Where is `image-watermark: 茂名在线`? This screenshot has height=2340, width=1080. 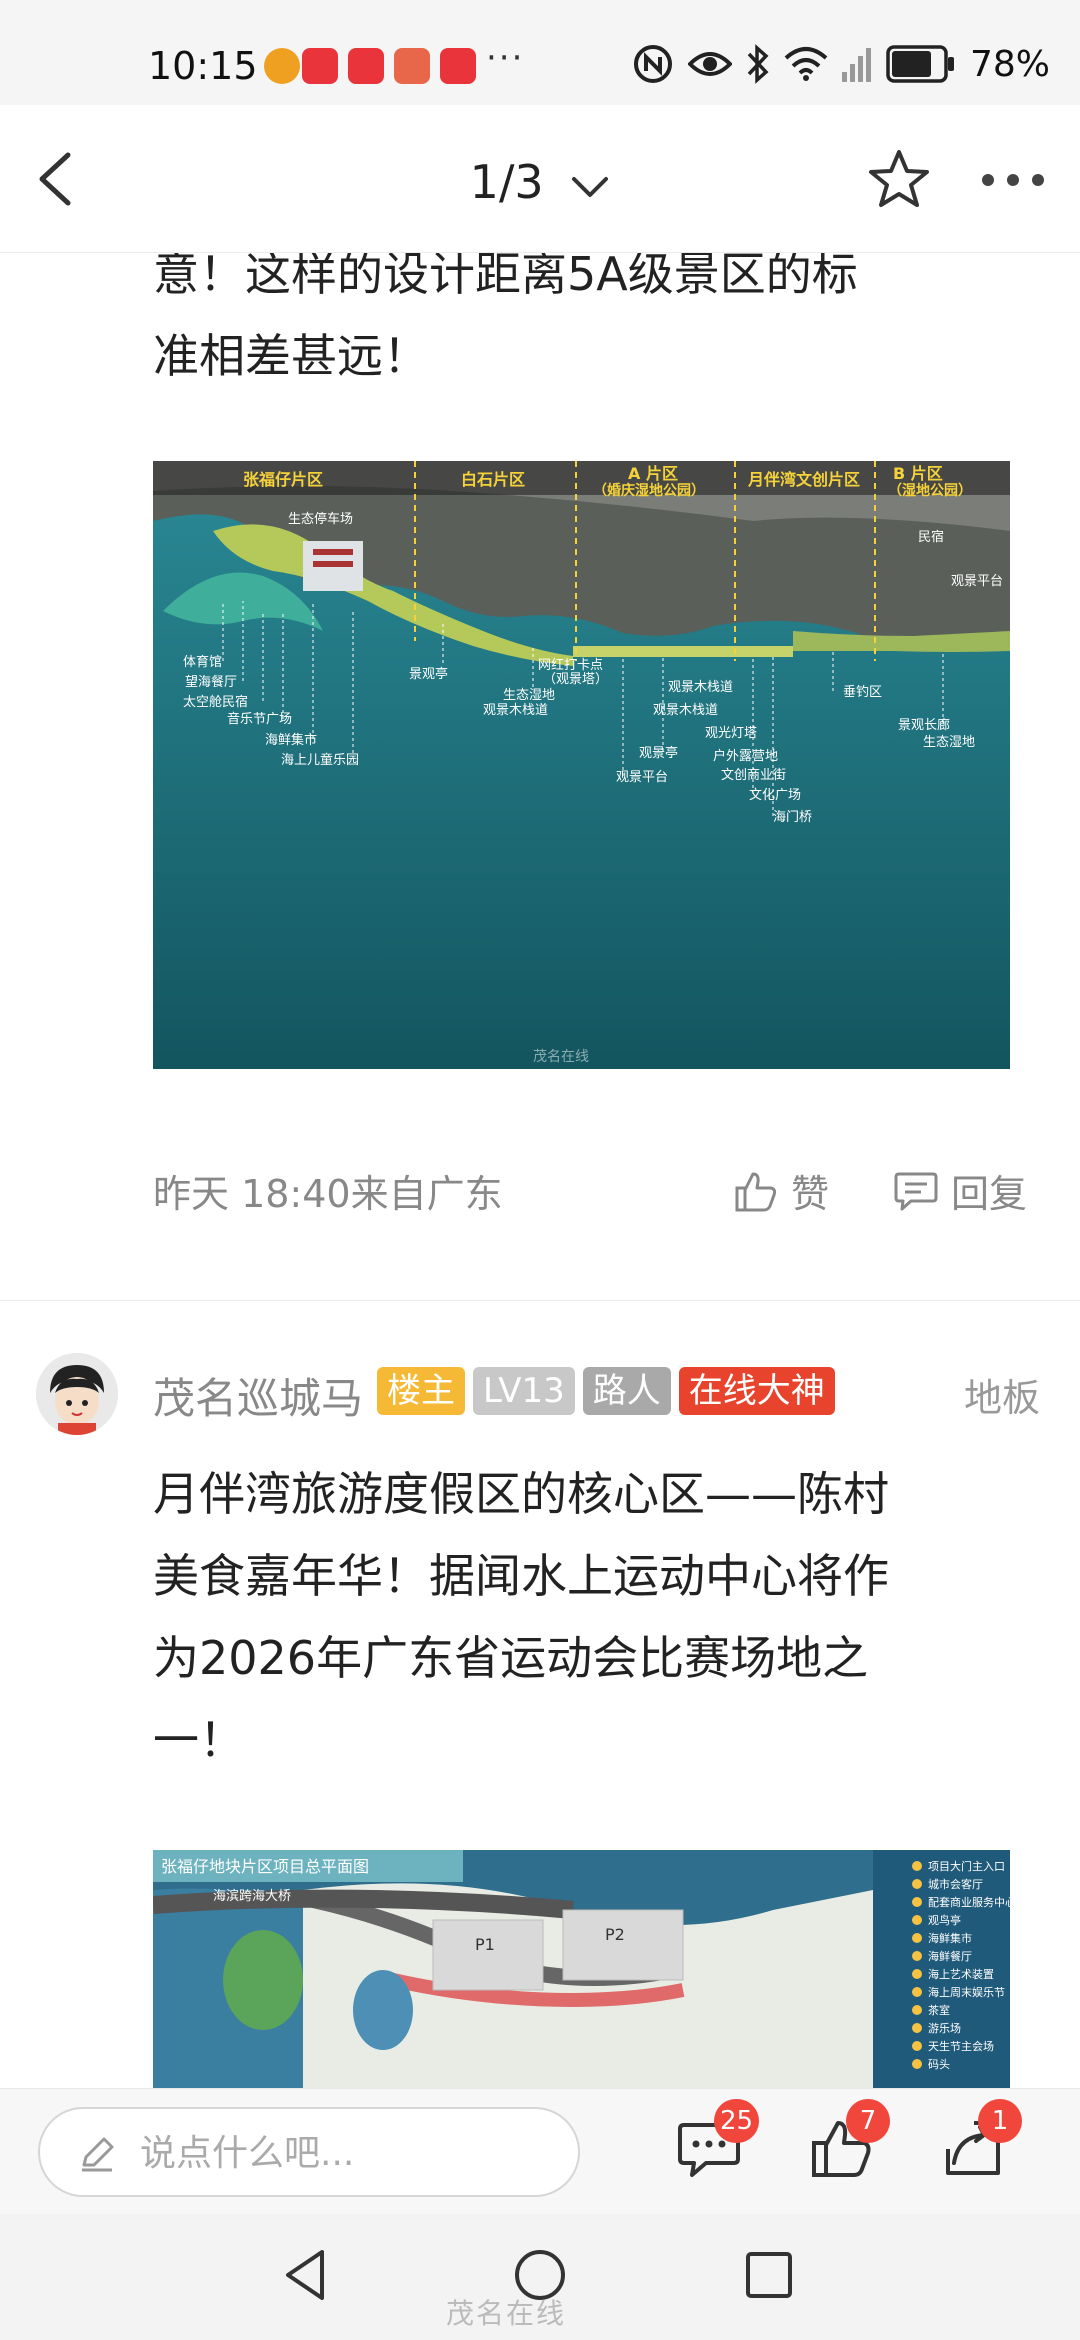
image-watermark: 茂名在线 is located at coordinates (561, 1056).